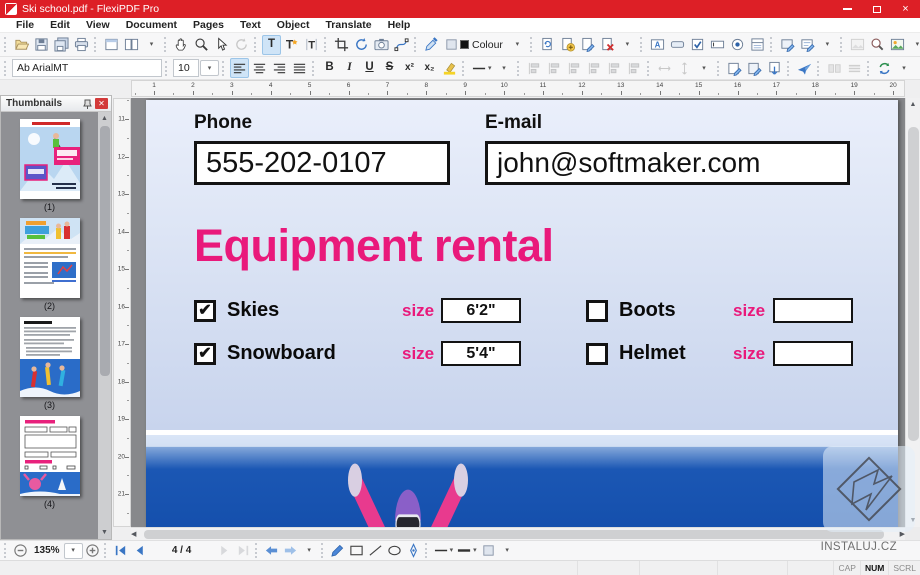  I want to click on boots-checkbox, so click(597, 310).